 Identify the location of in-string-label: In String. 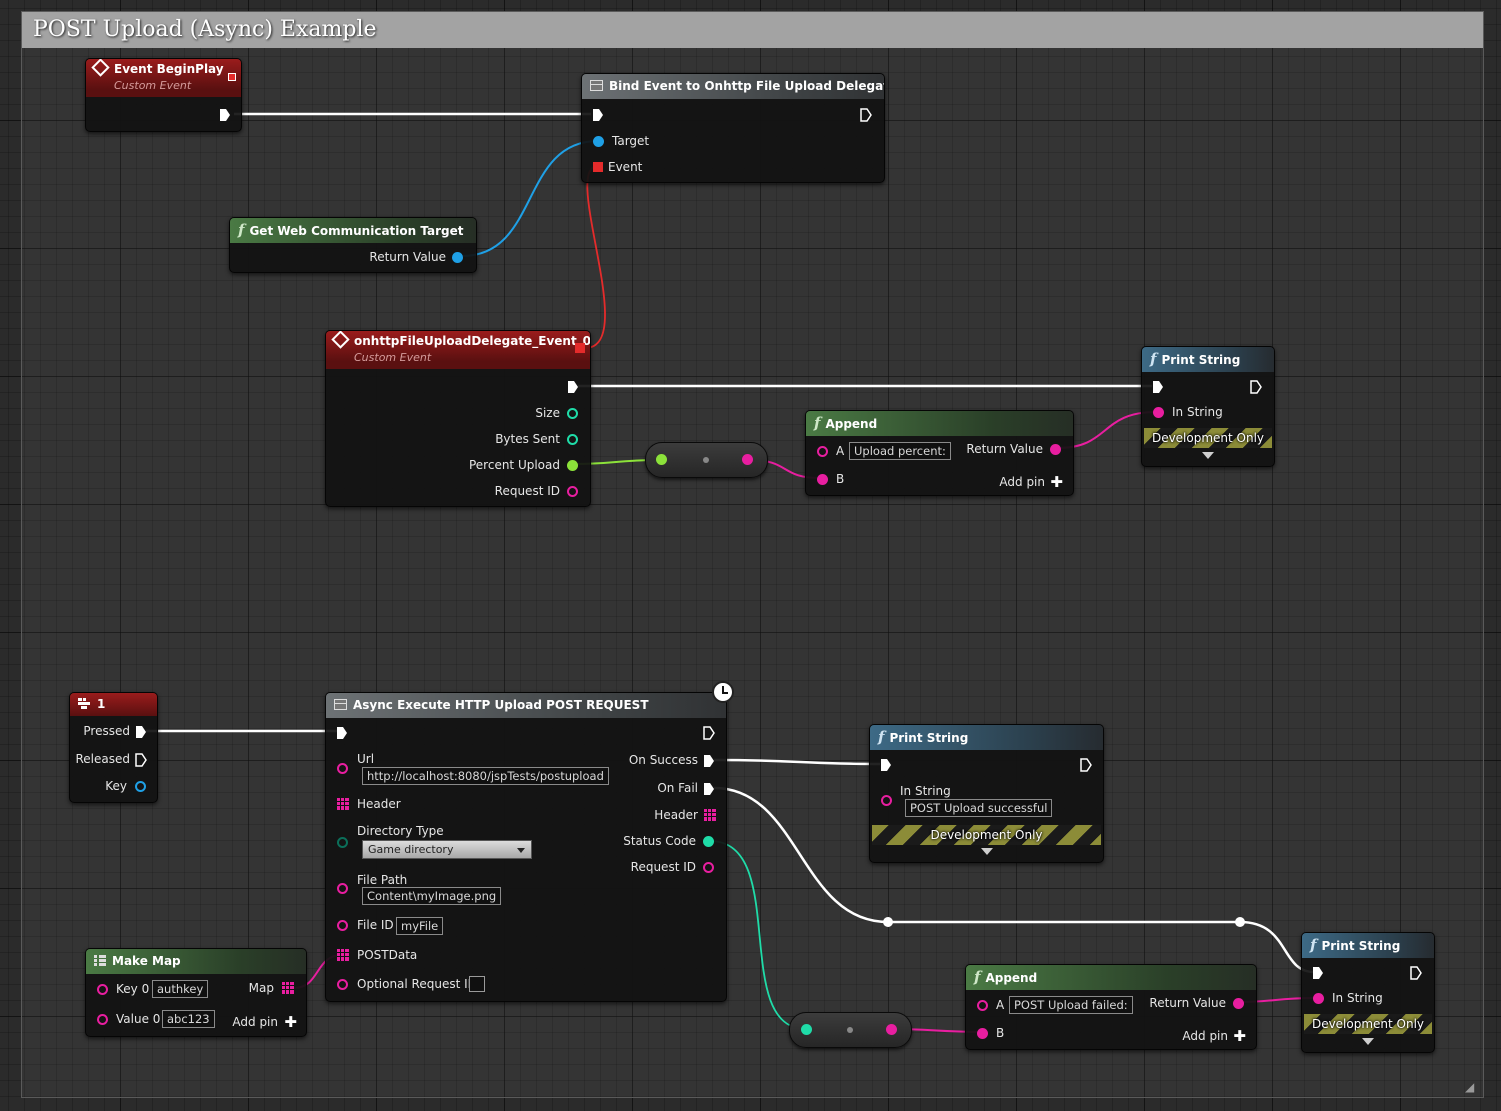
(1197, 412).